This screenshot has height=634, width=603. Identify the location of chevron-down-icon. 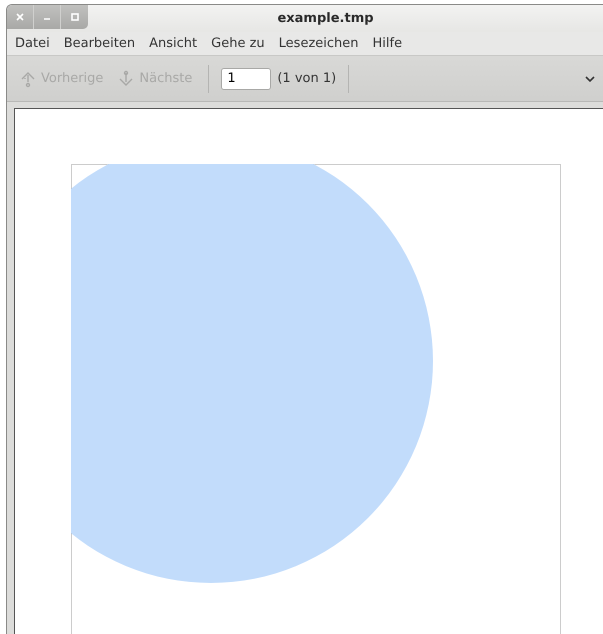
(590, 78).